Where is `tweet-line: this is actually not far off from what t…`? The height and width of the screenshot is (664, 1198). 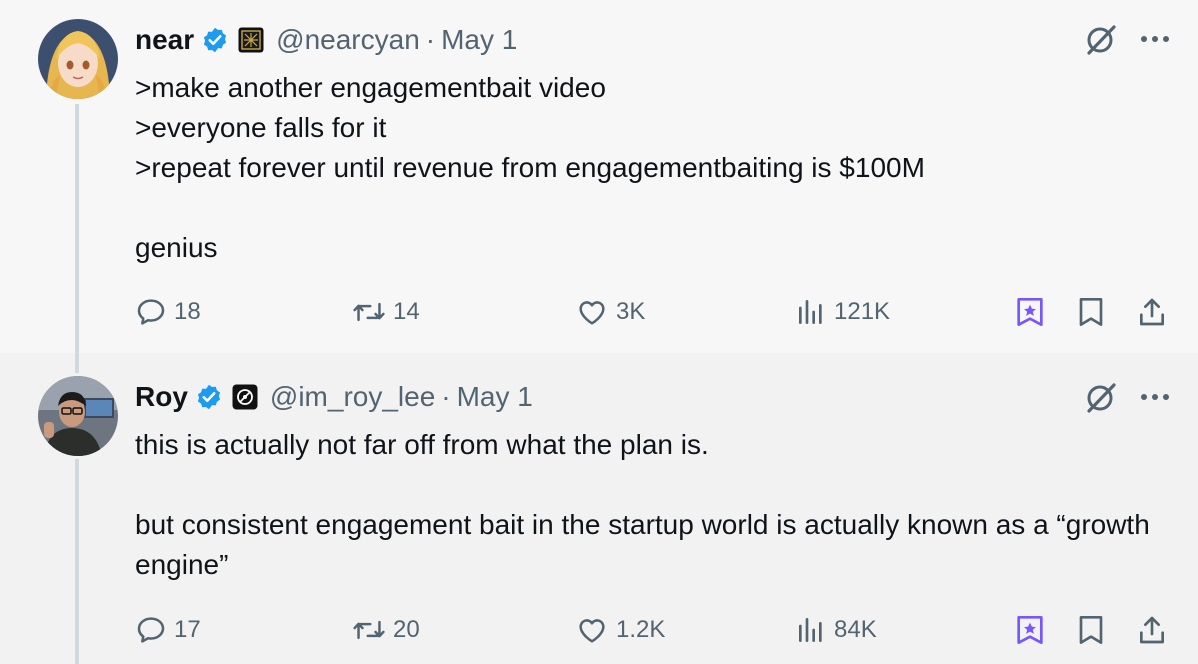 tweet-line: this is actually not far off from what t… is located at coordinates (422, 444).